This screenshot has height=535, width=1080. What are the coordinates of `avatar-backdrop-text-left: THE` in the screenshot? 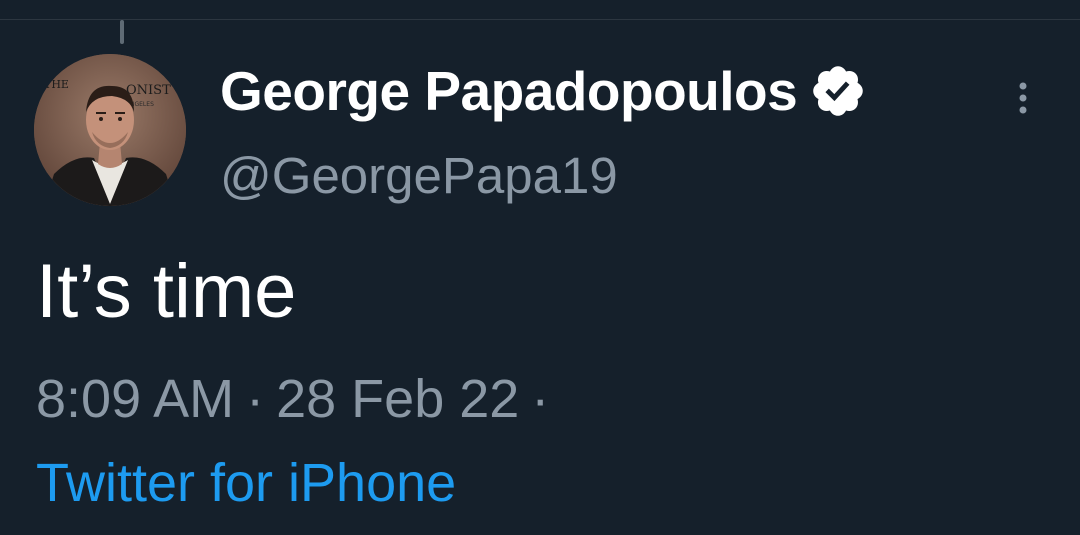 It's located at (56, 84).